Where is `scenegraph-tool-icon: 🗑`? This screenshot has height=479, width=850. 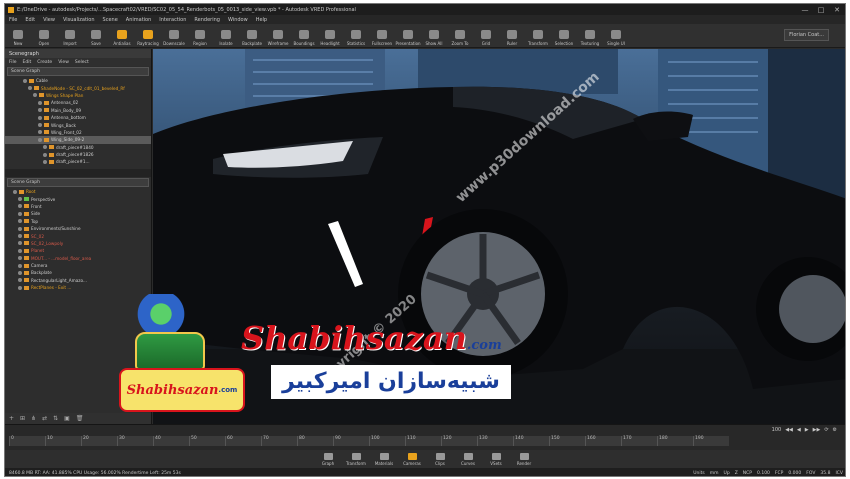 scenegraph-tool-icon: 🗑 is located at coordinates (80, 418).